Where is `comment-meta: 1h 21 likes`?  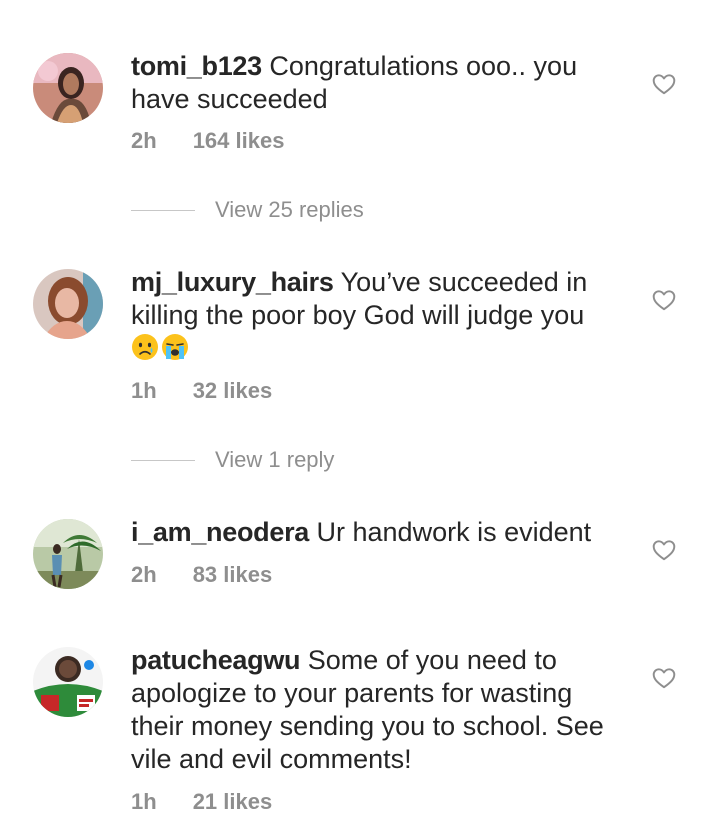 comment-meta: 1h 21 likes is located at coordinates (201, 802).